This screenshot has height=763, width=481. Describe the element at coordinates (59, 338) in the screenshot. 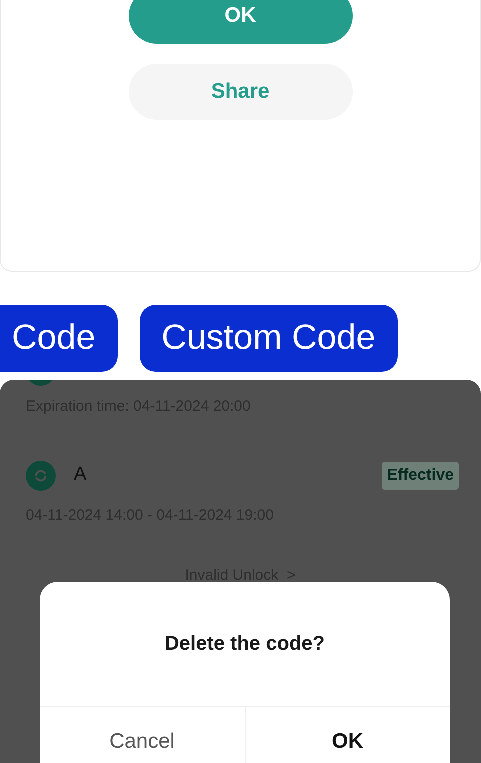

I see `code-type-button: Code` at that location.